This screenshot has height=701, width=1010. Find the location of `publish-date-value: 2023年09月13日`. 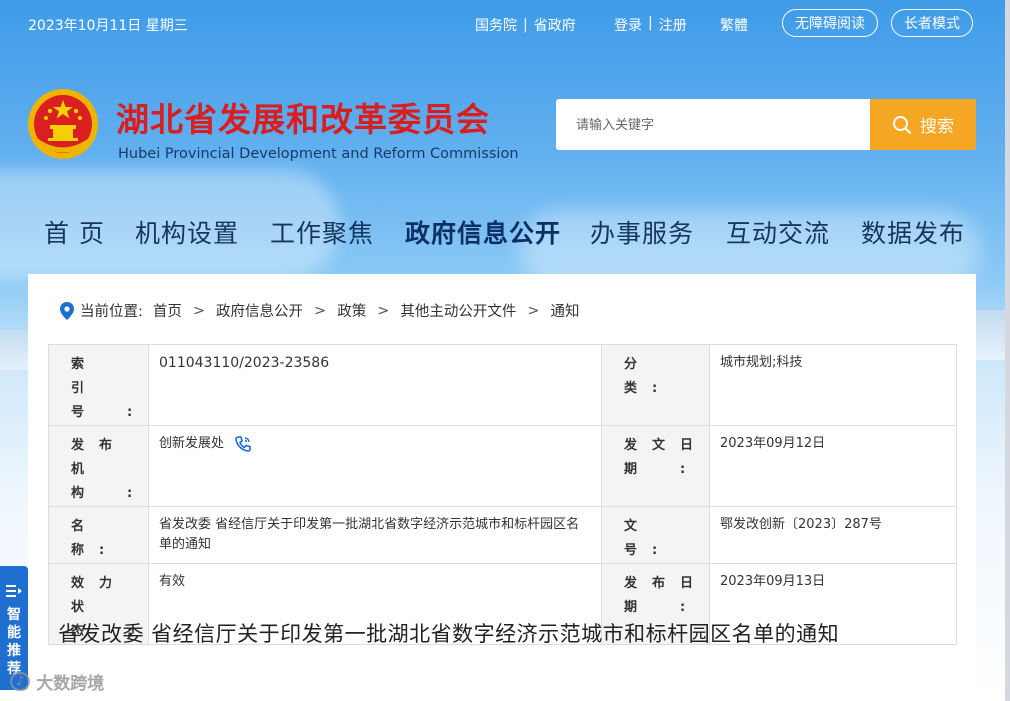

publish-date-value: 2023年09月13日 is located at coordinates (773, 581).